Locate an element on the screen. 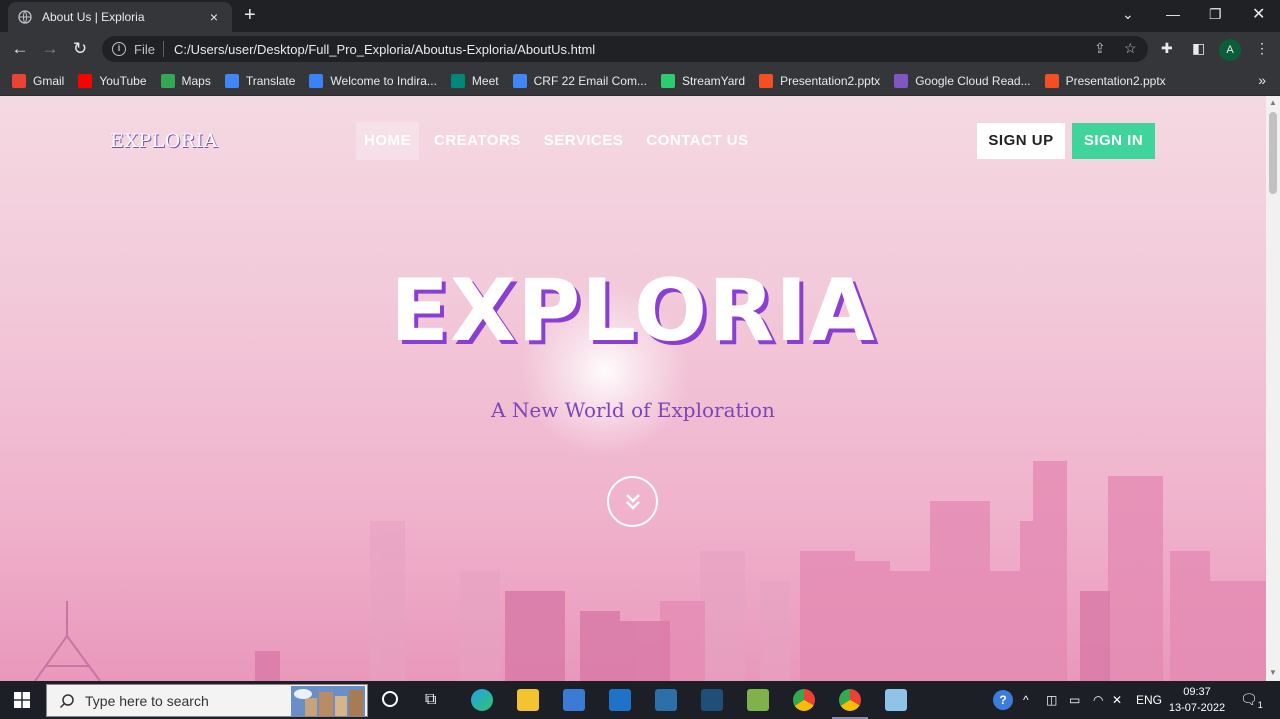 This screenshot has width=1280, height=719. wifi-icon: ◠ is located at coordinates (1098, 700).